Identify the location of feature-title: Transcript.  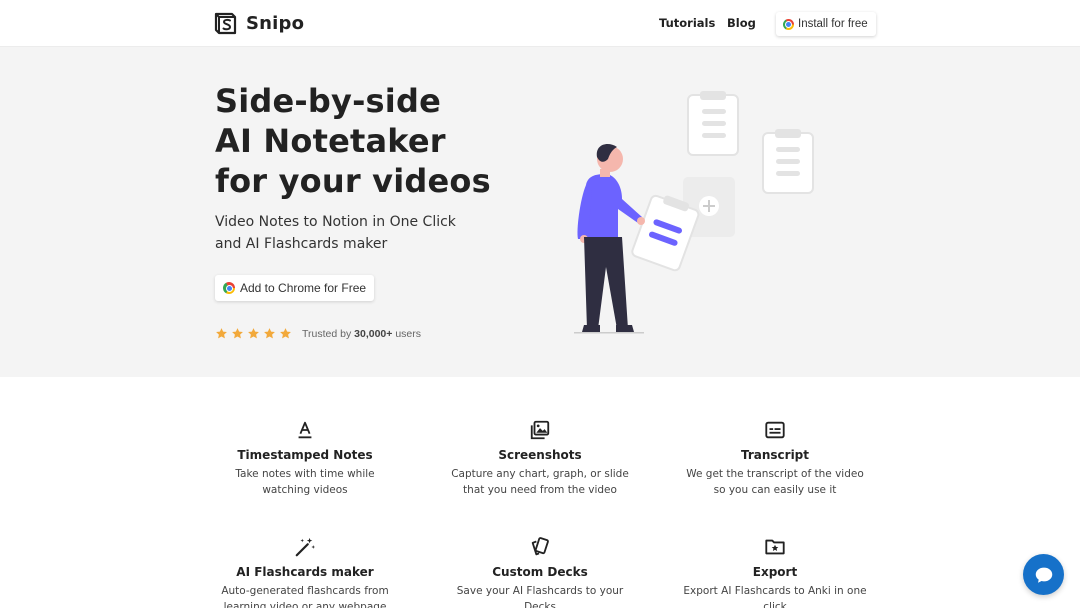
(775, 455).